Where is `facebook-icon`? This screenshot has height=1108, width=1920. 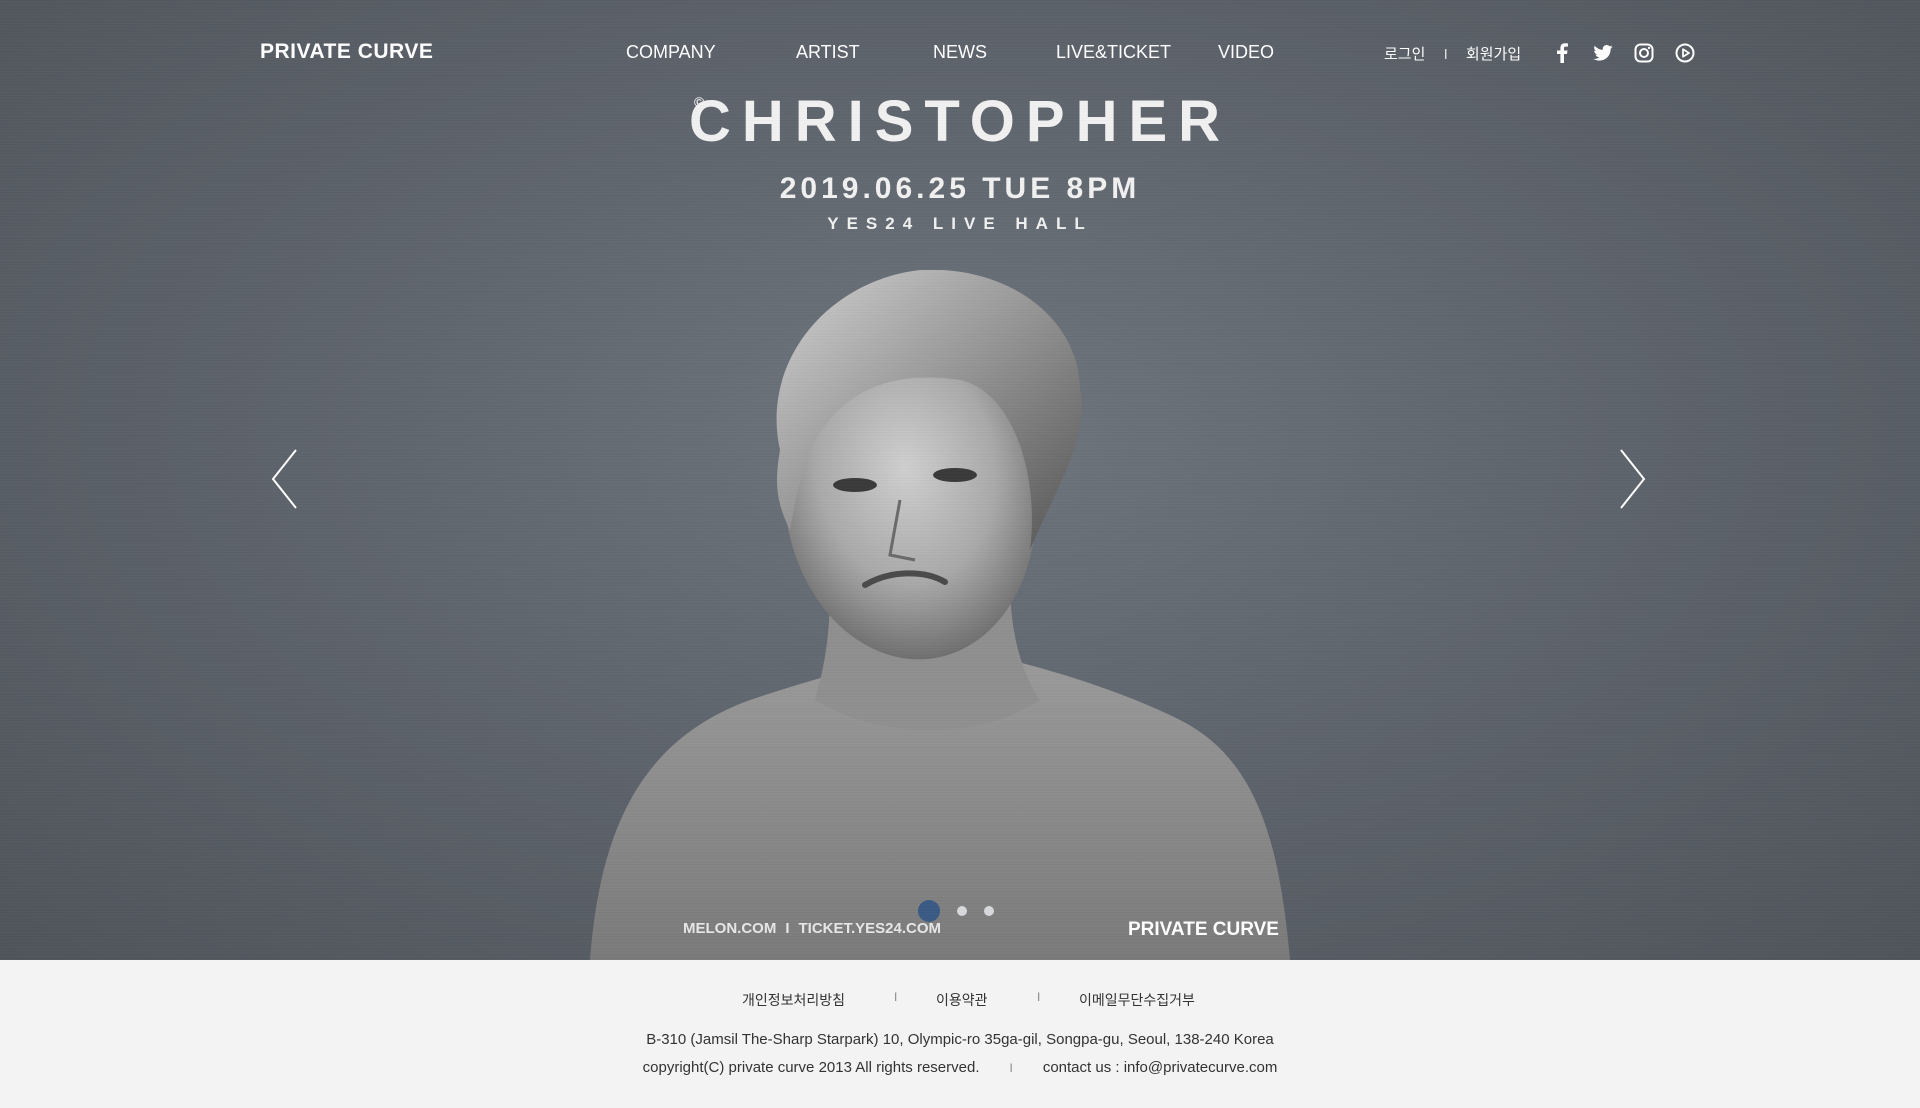 facebook-icon is located at coordinates (1561, 52).